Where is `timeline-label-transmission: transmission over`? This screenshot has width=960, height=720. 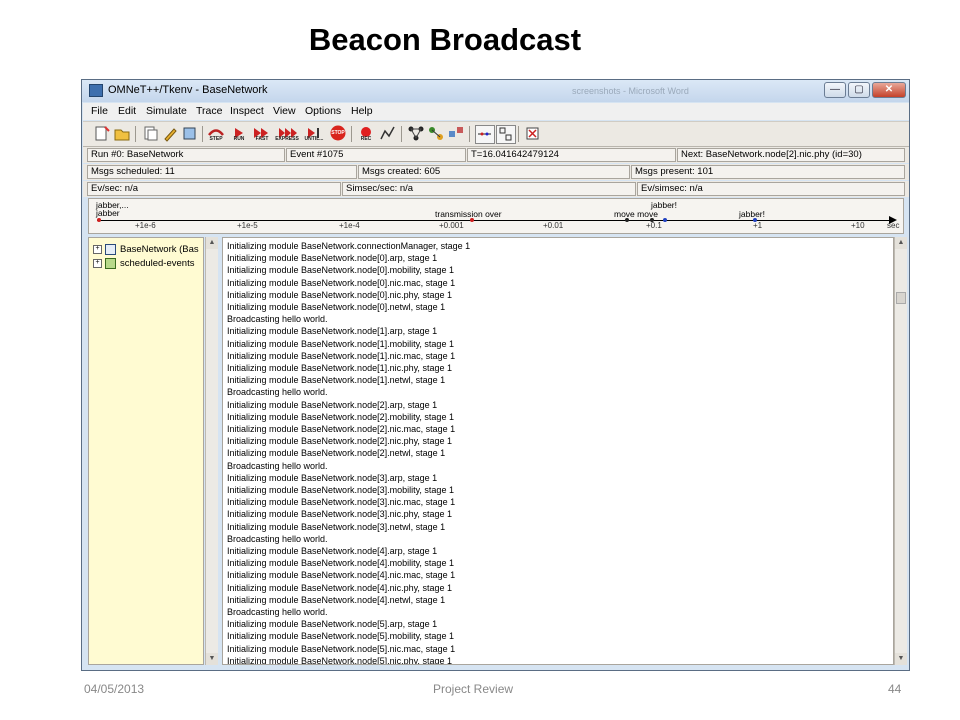
timeline-label-transmission: transmission over is located at coordinates (468, 214).